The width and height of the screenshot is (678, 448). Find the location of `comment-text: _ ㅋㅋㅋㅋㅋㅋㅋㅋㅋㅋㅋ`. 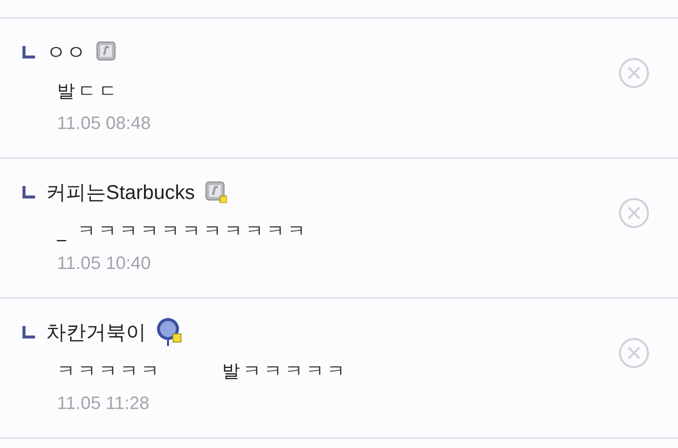

comment-text: _ ㅋㅋㅋㅋㅋㅋㅋㅋㅋㅋㅋ is located at coordinates (183, 231).